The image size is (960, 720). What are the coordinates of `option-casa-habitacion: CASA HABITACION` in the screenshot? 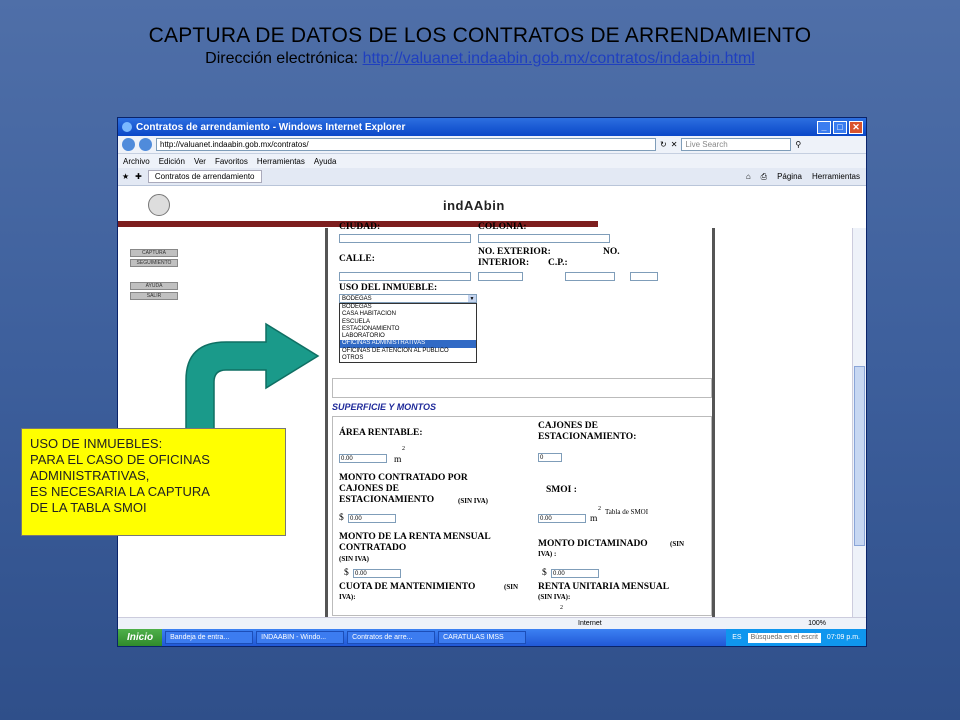 It's located at (408, 314).